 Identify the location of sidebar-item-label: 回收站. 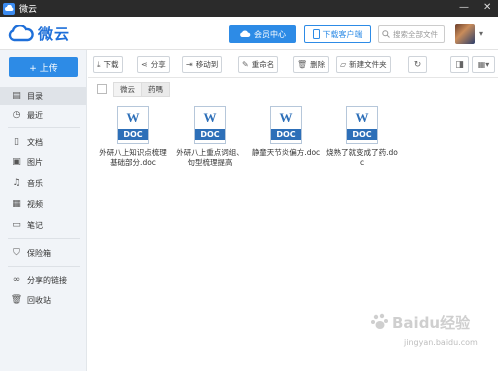
(39, 300).